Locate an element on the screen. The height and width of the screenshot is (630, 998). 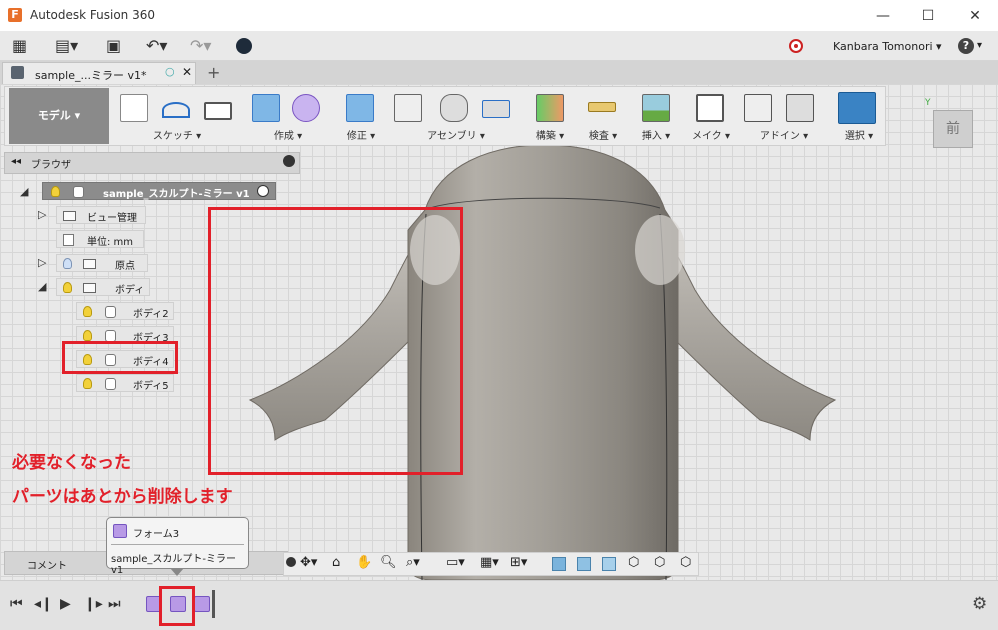
root-component-node: sample_スカルプト-ミラー v1 is located at coordinates (159, 191).